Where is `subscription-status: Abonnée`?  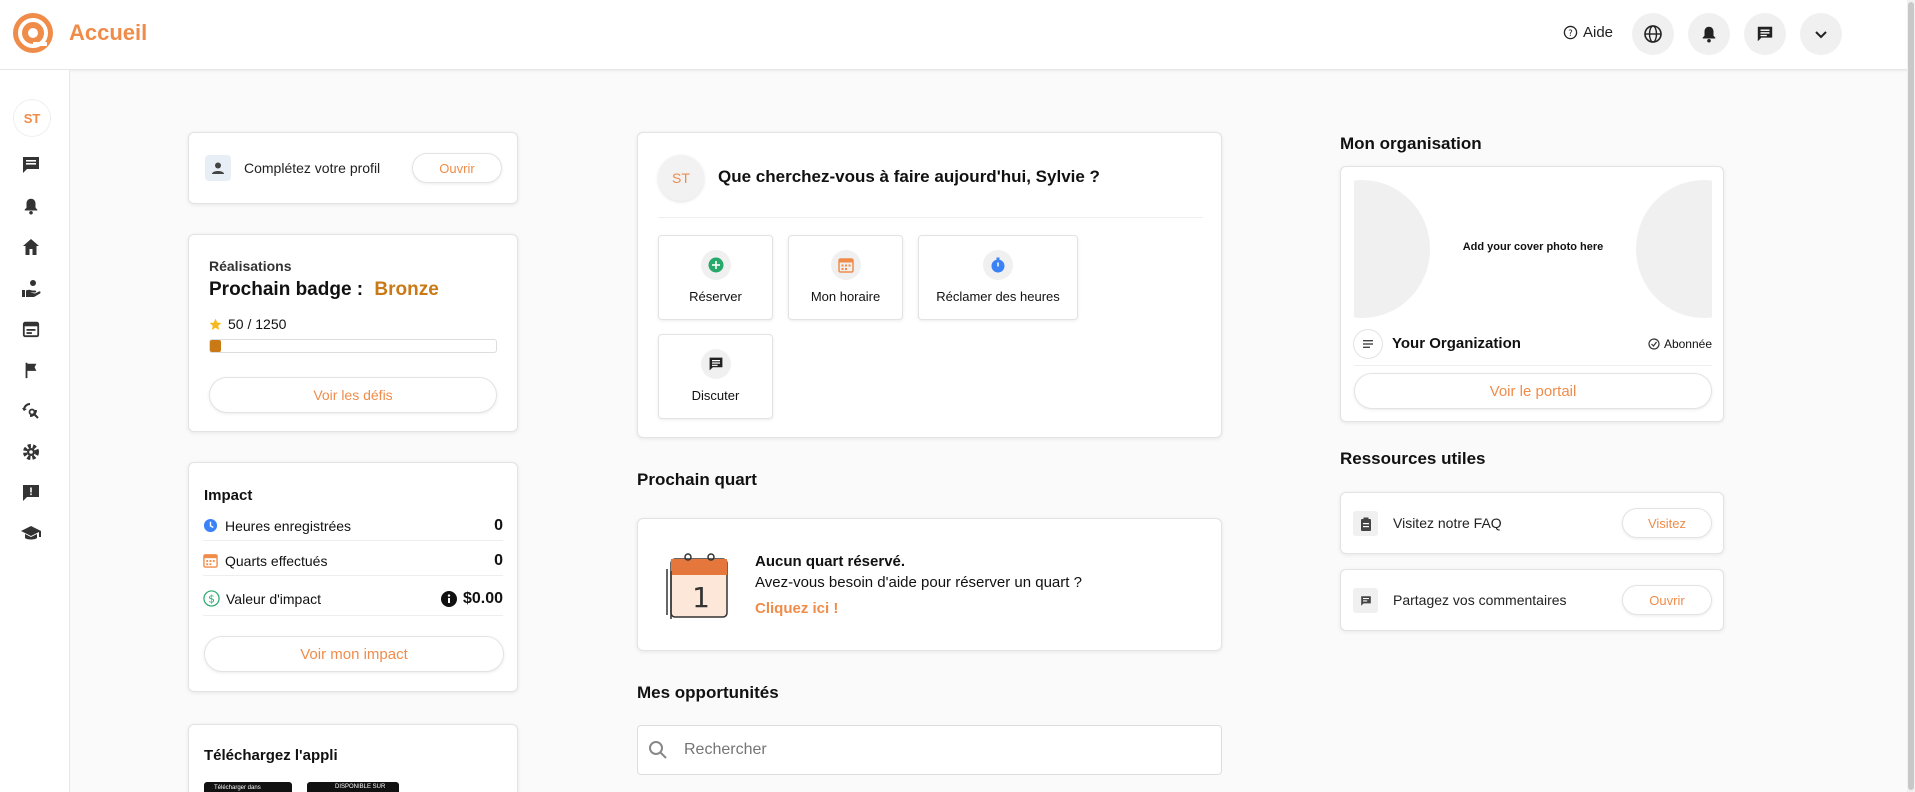 subscription-status: Abonnée is located at coordinates (1680, 344).